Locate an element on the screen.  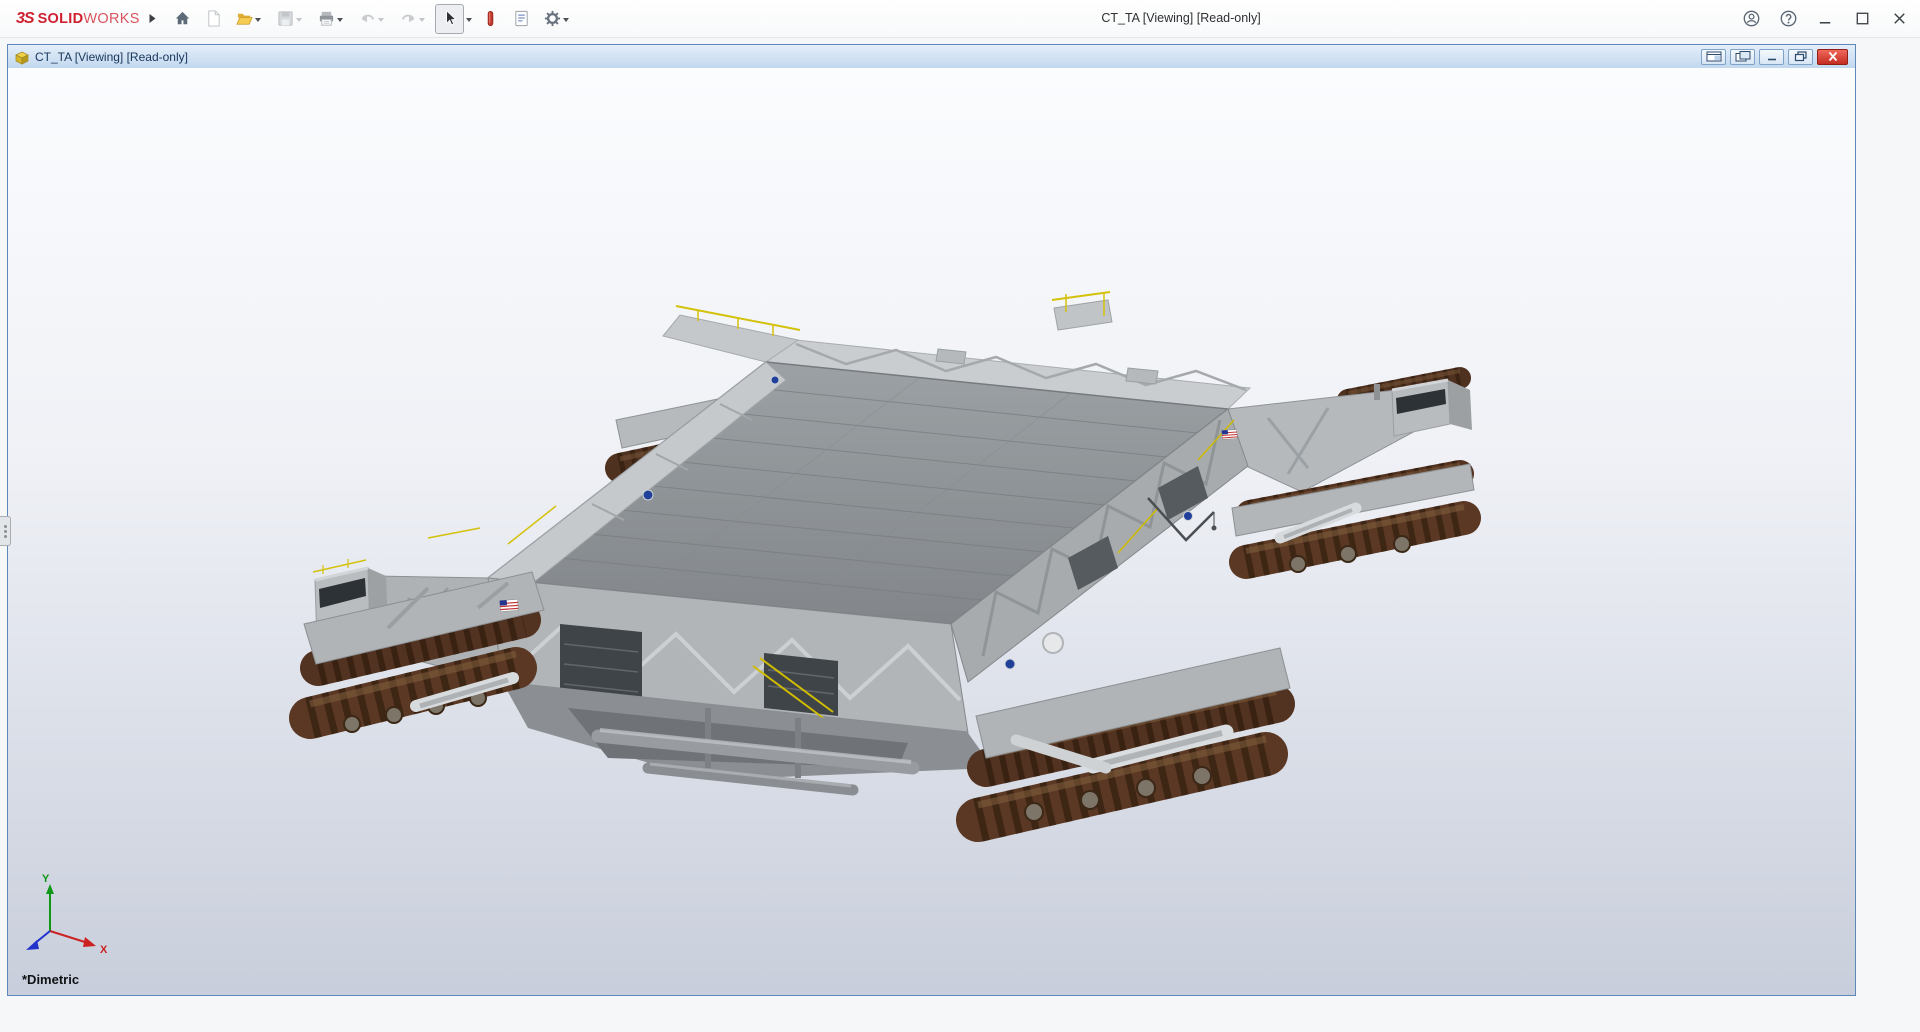
document-title: CT_TA [Viewing] [Read-only] is located at coordinates (111, 56).